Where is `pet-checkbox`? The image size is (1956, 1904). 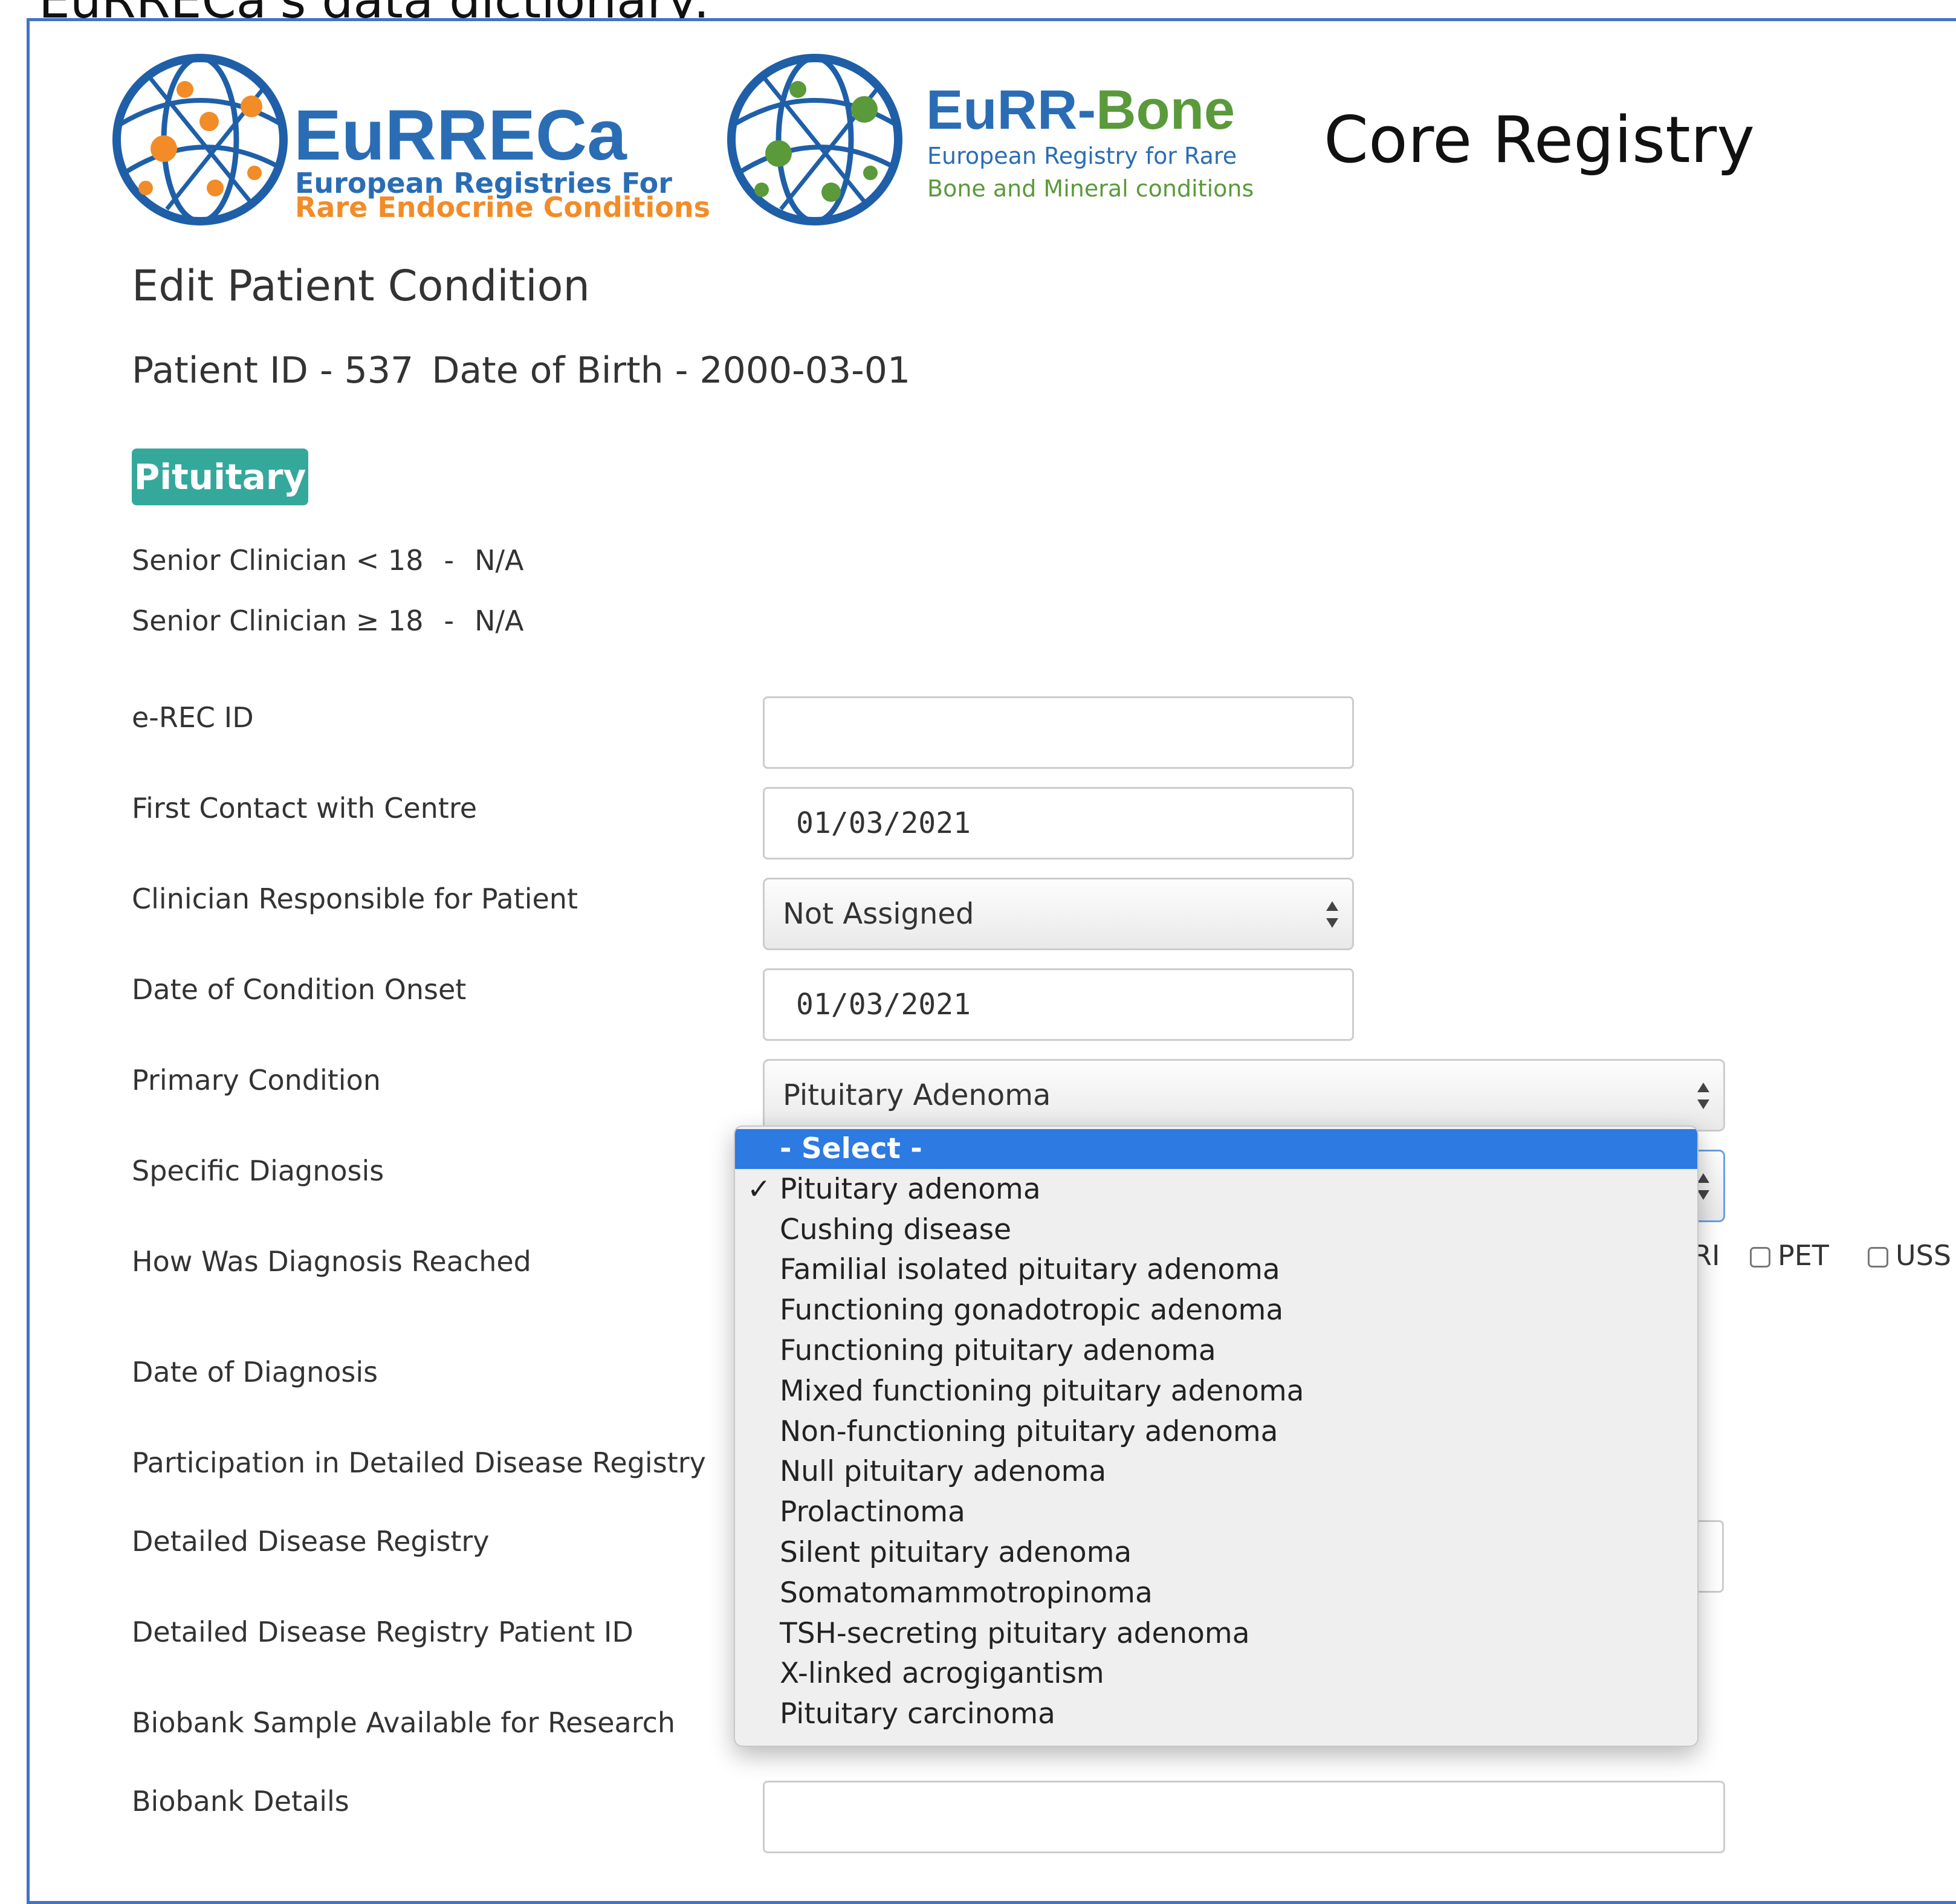
pet-checkbox is located at coordinates (1760, 1257).